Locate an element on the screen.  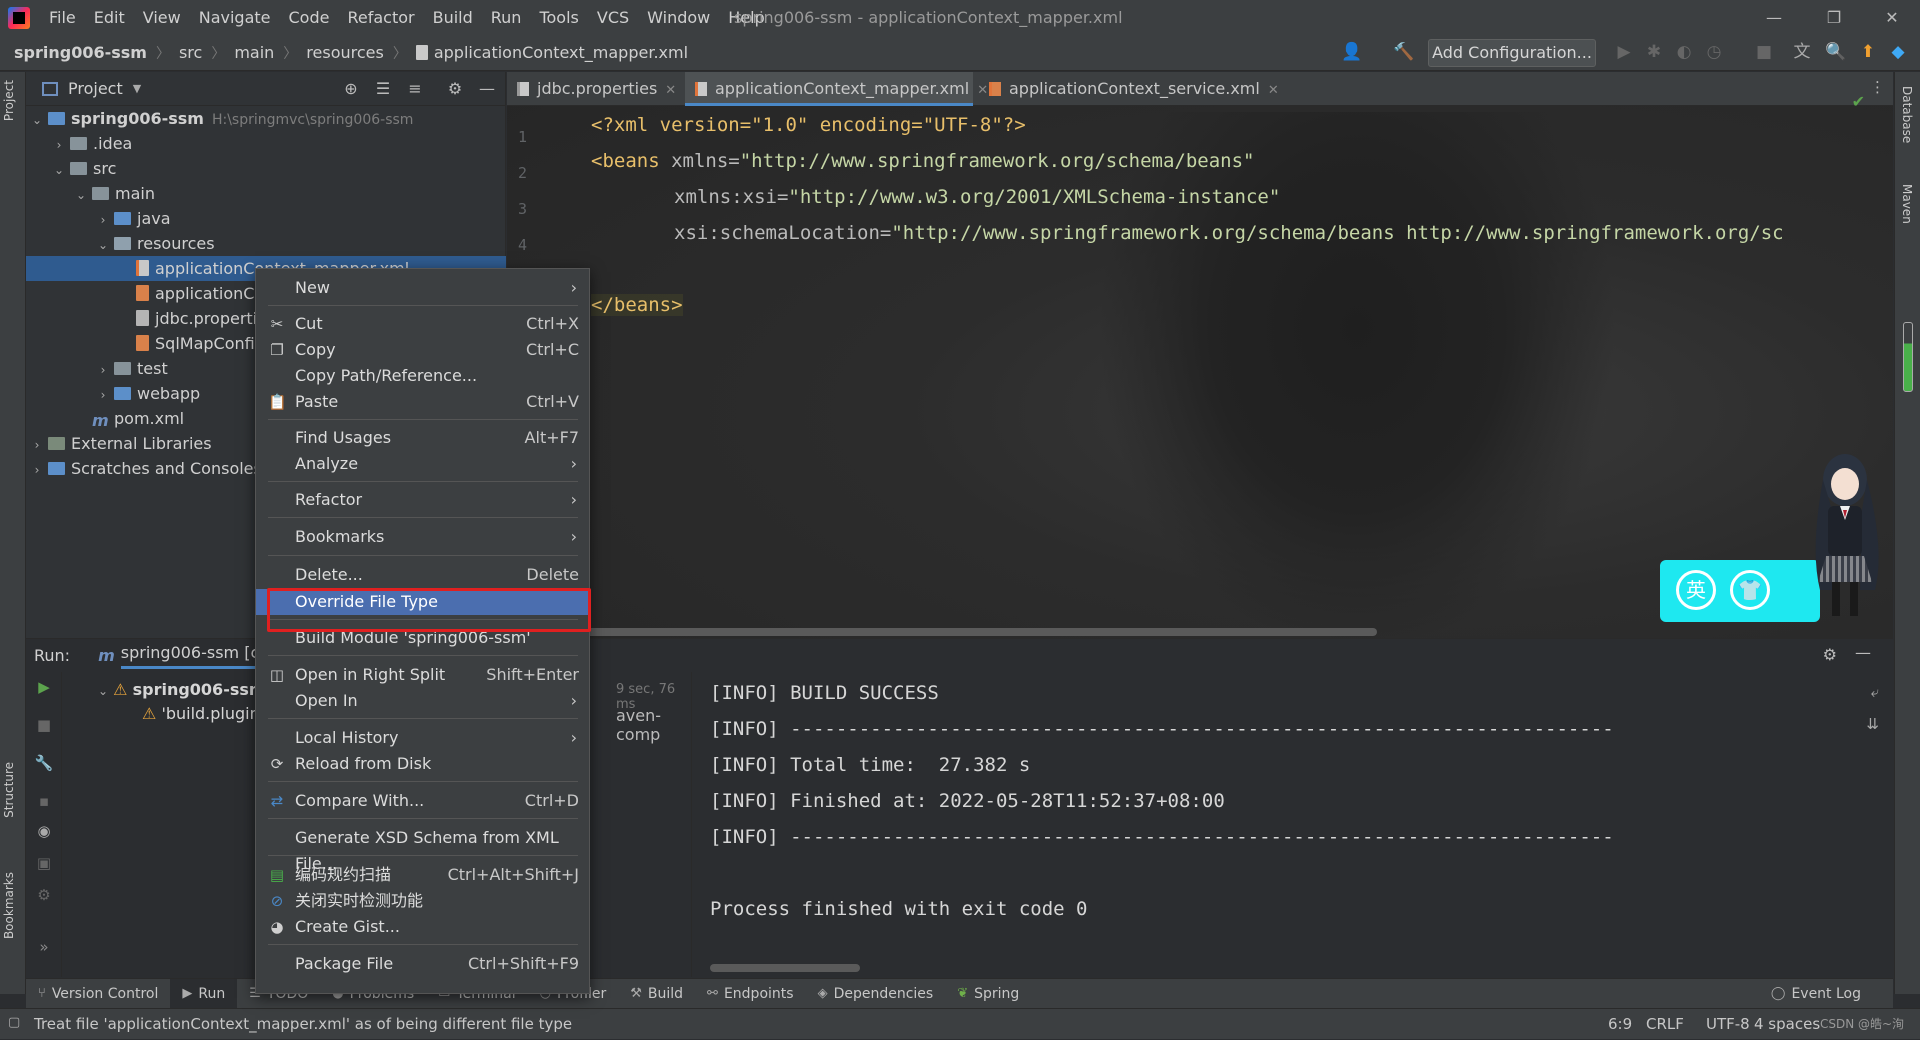
menu-view: View is located at coordinates (162, 17).